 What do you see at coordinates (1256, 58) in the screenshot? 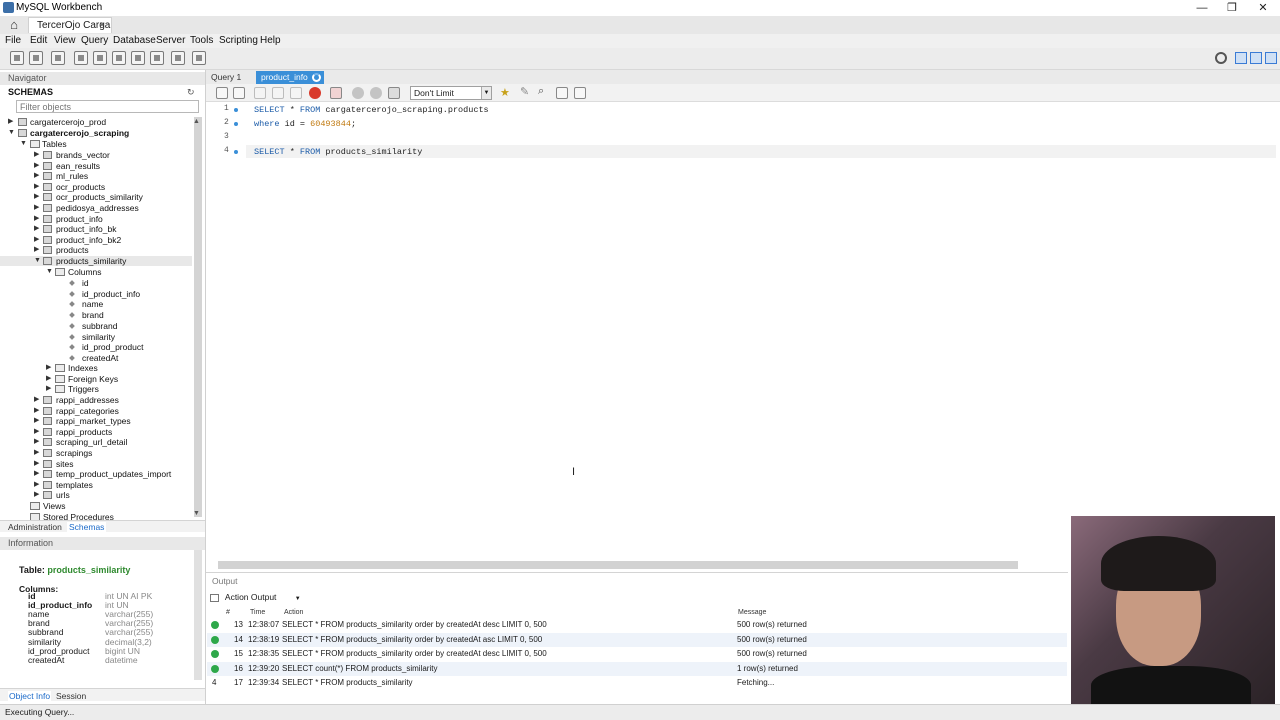
I see `toggle-output-icon` at bounding box center [1256, 58].